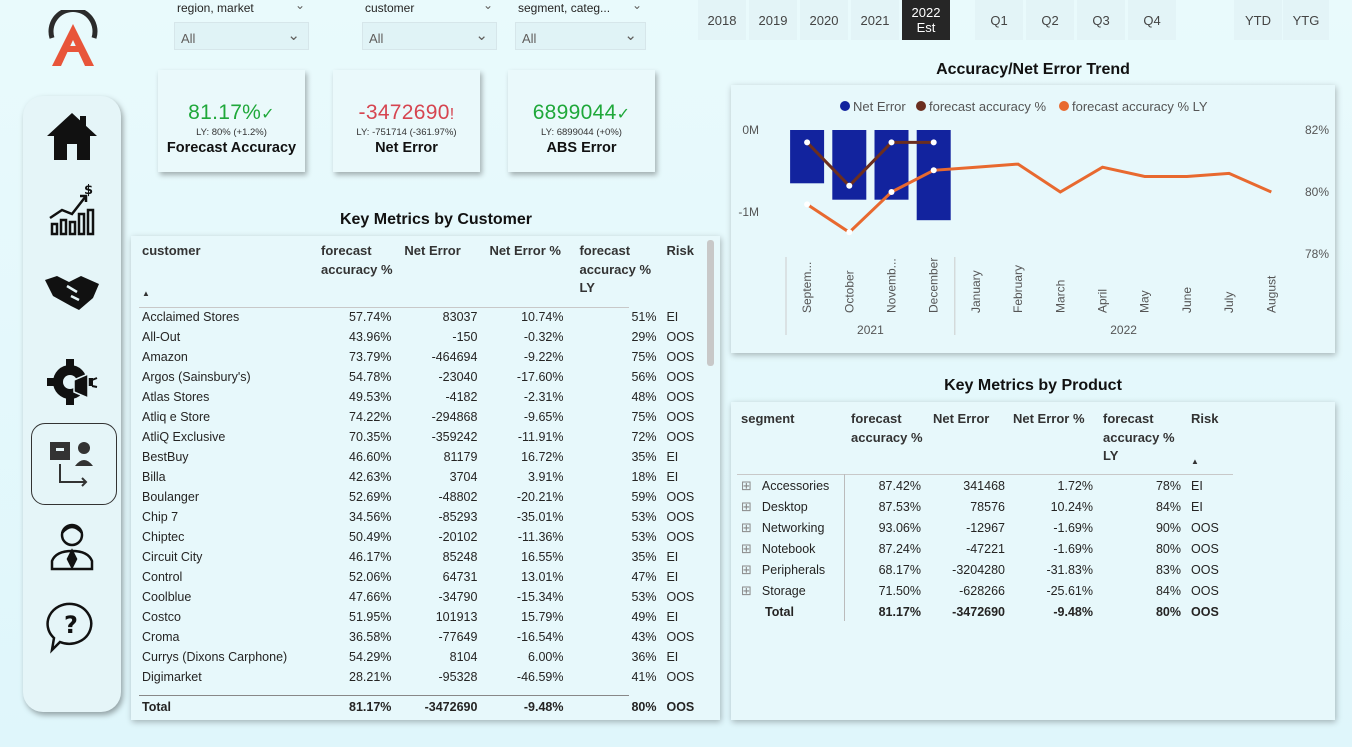 Image resolution: width=1352 pixels, height=747 pixels. Describe the element at coordinates (425, 617) in the screenshot. I see `table-row: Costco 51.95% 101913 15.79% 49% EI` at that location.